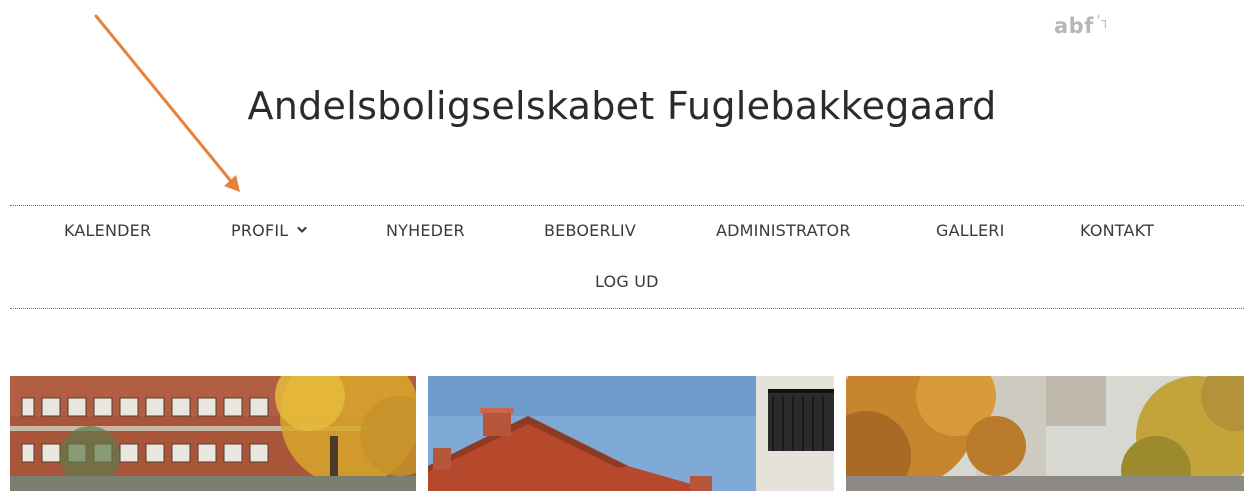 The image size is (1244, 491). I want to click on nav-item-label: PROFIL, so click(260, 230).